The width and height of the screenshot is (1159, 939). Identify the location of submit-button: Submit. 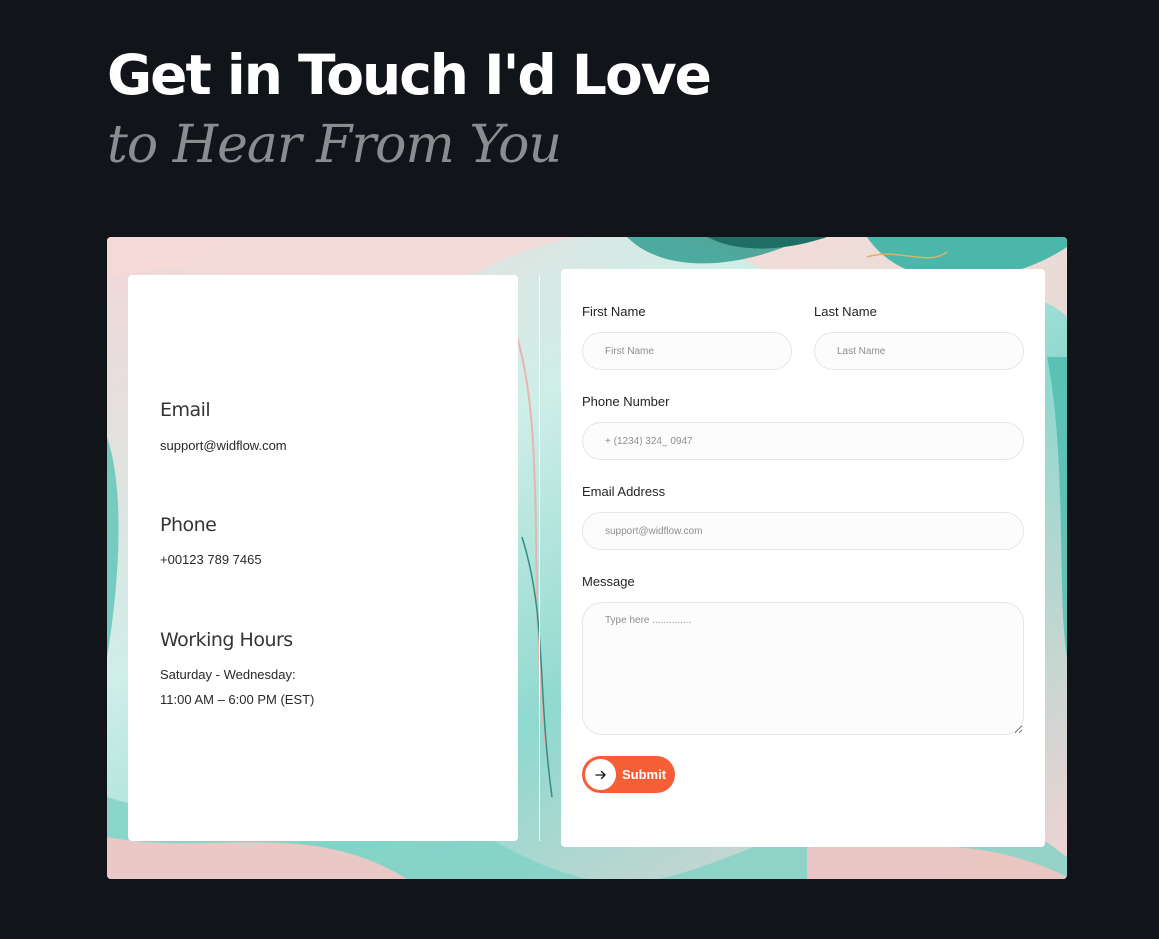
(628, 774).